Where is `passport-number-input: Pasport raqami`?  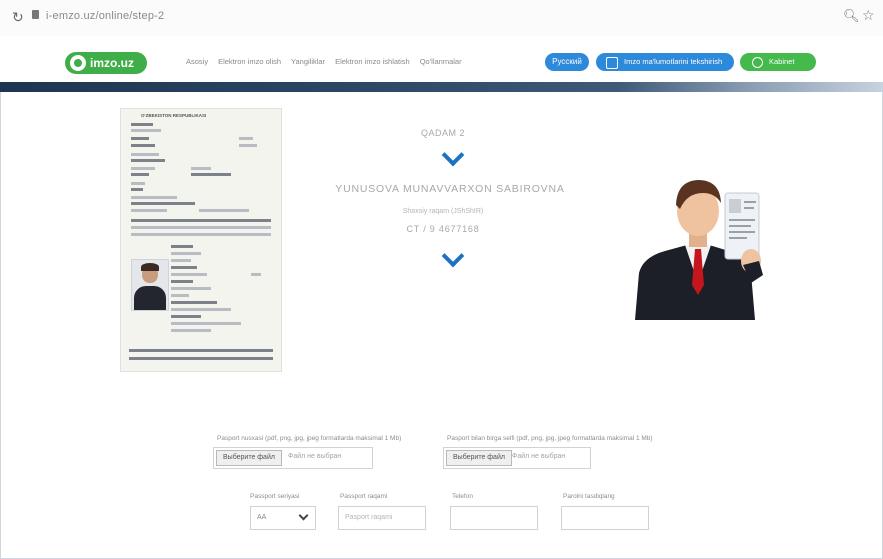
passport-number-input: Pasport raqami is located at coordinates (382, 518).